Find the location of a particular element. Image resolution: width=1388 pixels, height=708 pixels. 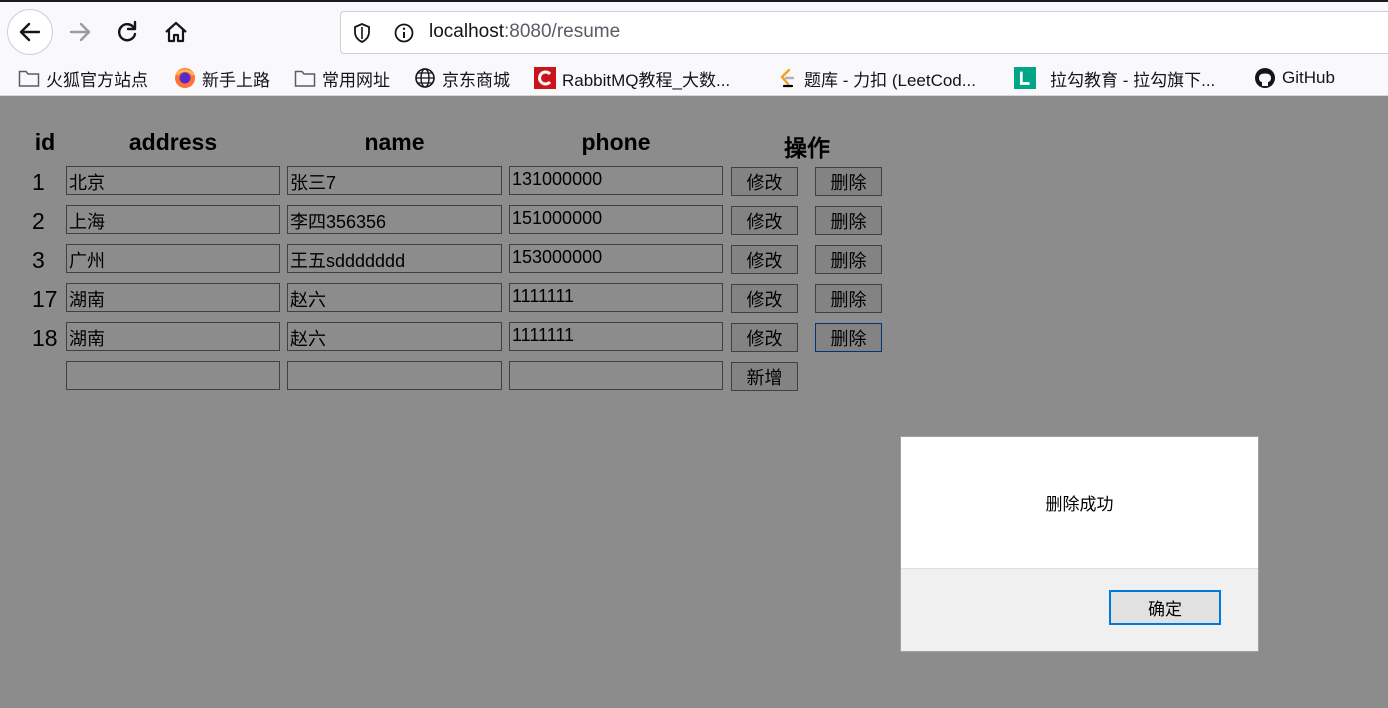

url-text: localhost:8080/resume is located at coordinates (524, 32).